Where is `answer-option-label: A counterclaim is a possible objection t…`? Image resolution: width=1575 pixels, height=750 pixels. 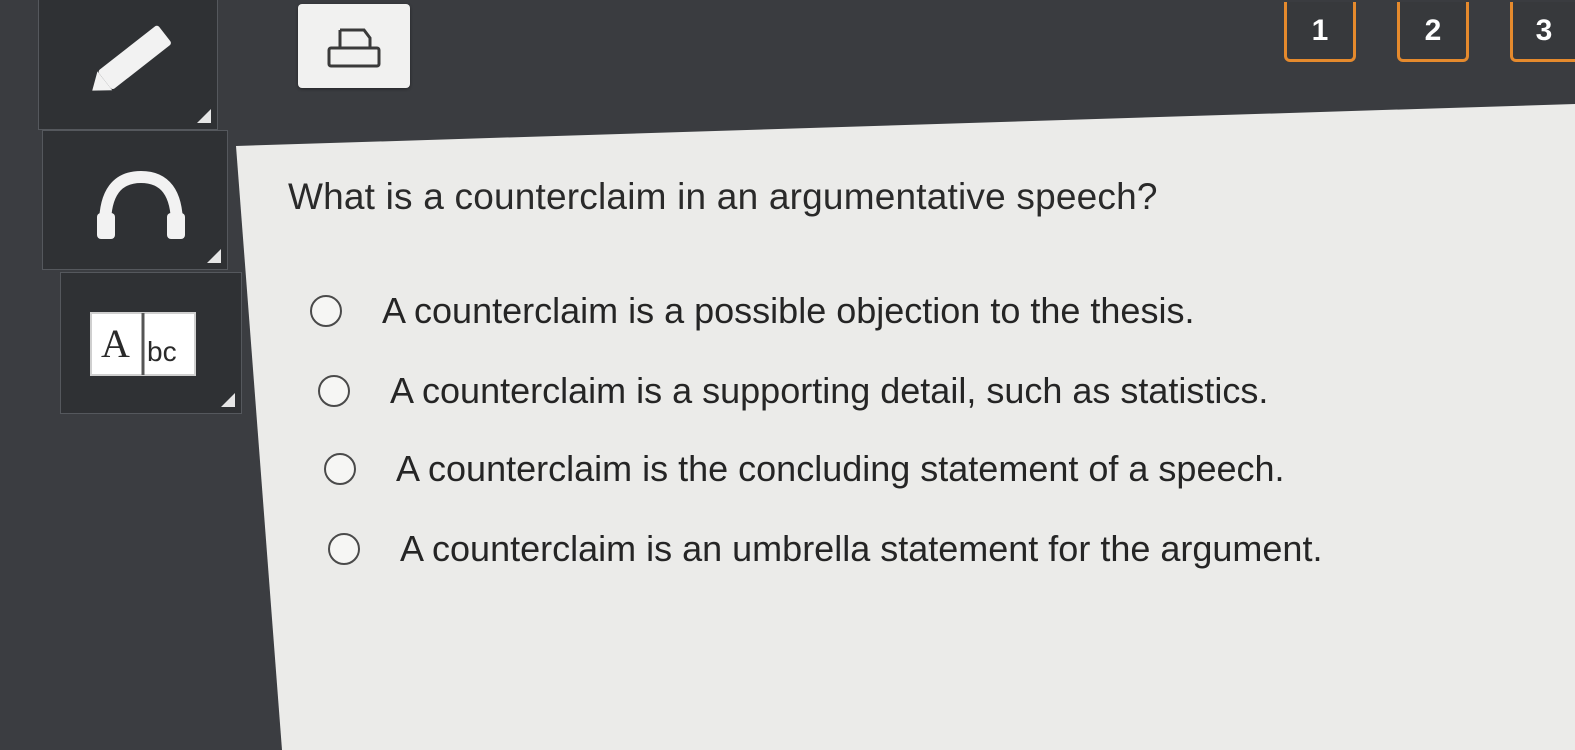 answer-option-label: A counterclaim is a possible objection t… is located at coordinates (788, 310).